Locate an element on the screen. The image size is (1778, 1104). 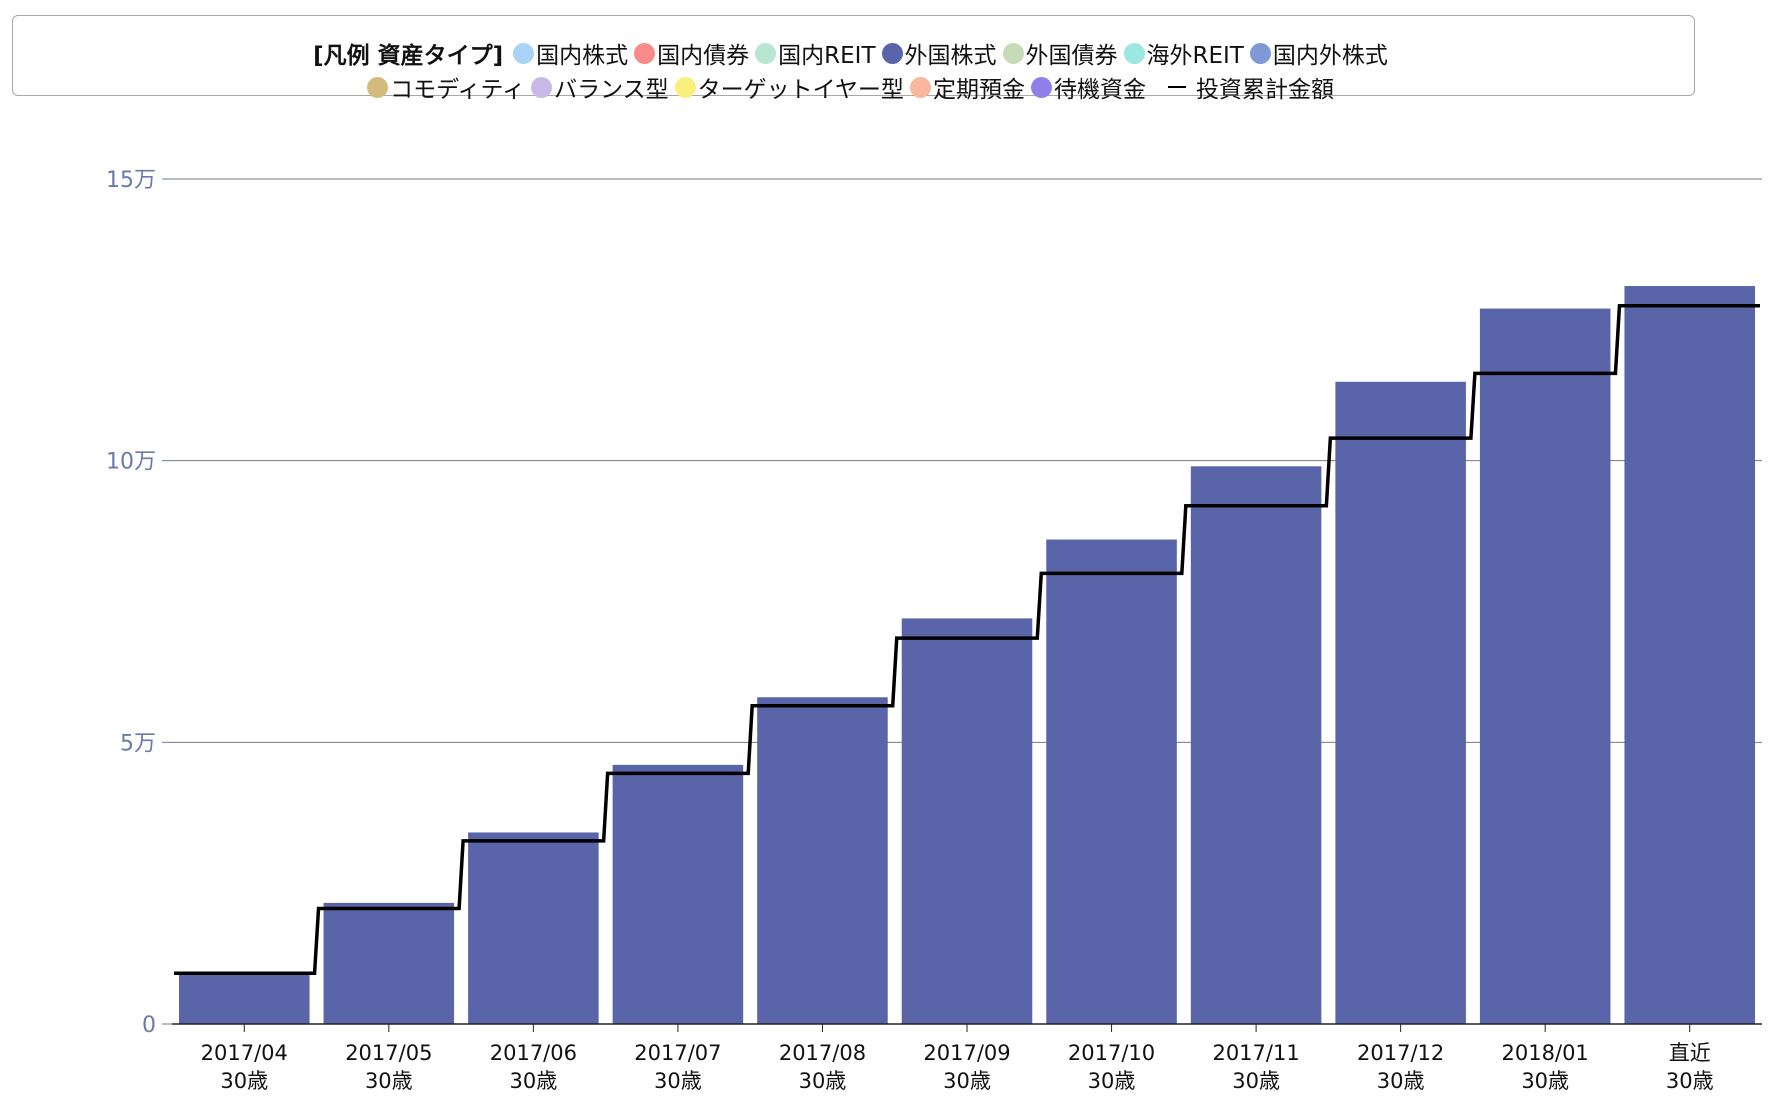
y-tick-label: 5万 is located at coordinates (138, 743).